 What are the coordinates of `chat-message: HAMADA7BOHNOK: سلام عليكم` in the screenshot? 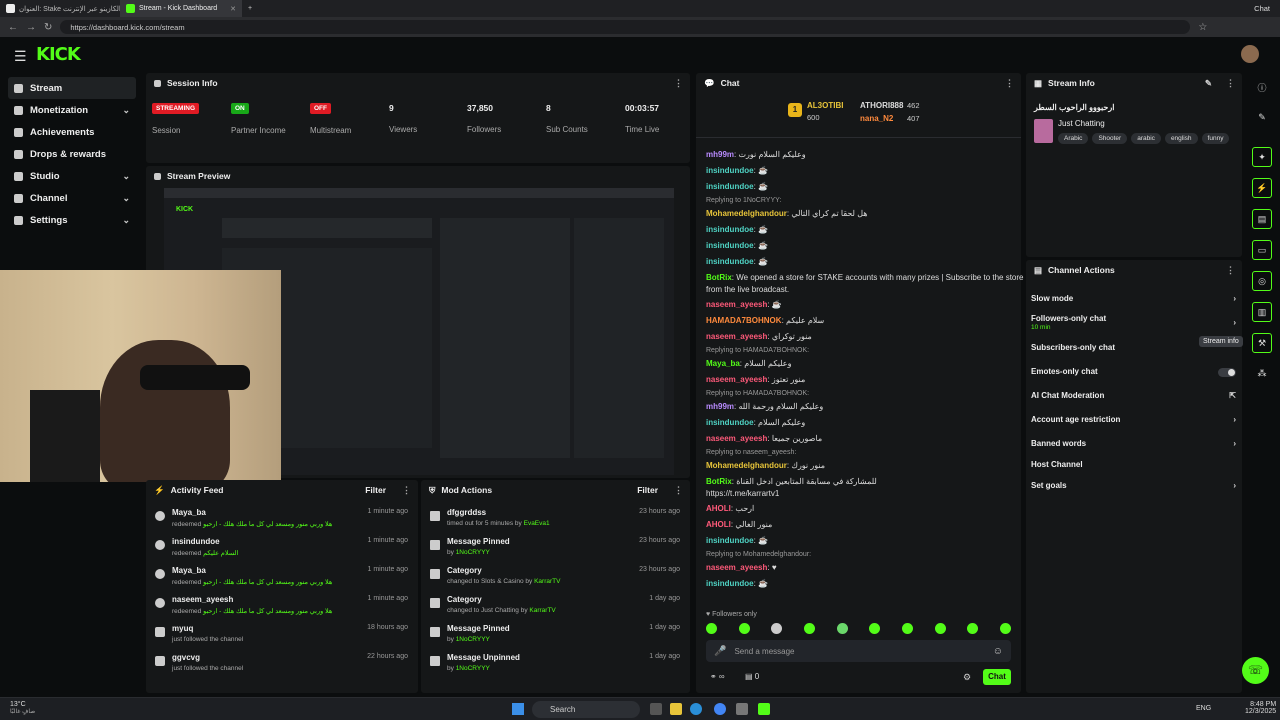 It's located at (765, 320).